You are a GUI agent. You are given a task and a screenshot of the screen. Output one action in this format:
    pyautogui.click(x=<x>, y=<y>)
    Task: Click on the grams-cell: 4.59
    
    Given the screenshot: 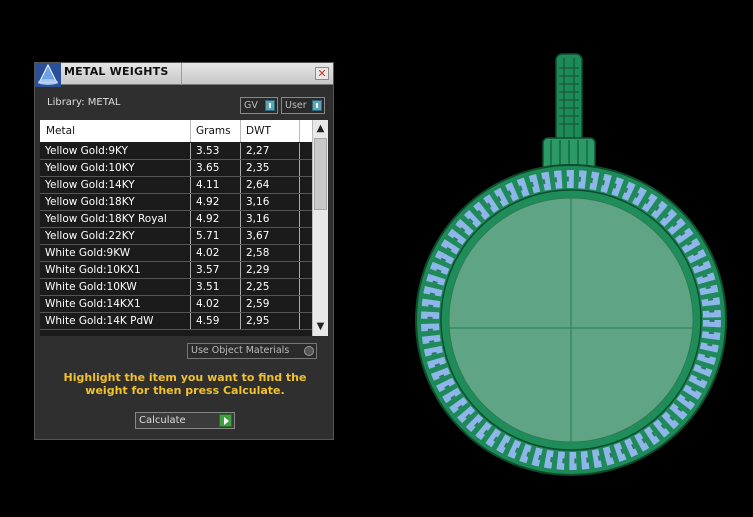 What is the action you would take?
    pyautogui.click(x=215, y=321)
    